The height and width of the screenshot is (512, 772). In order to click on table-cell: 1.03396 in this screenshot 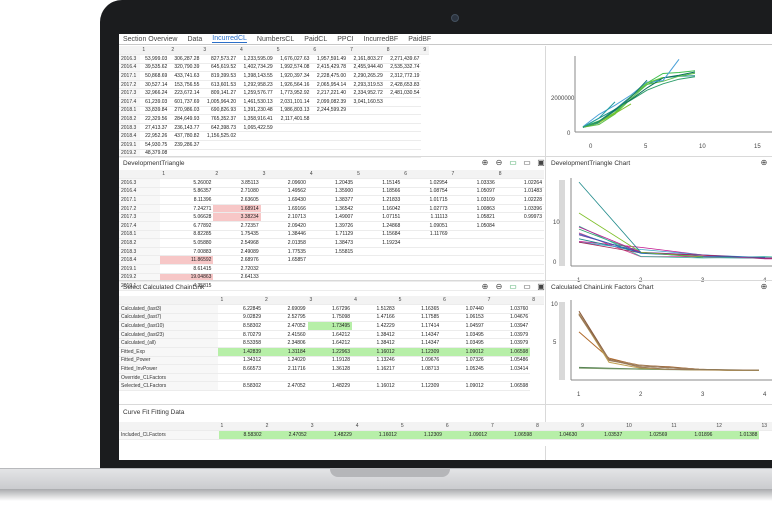, I will do `click(520, 209)`.